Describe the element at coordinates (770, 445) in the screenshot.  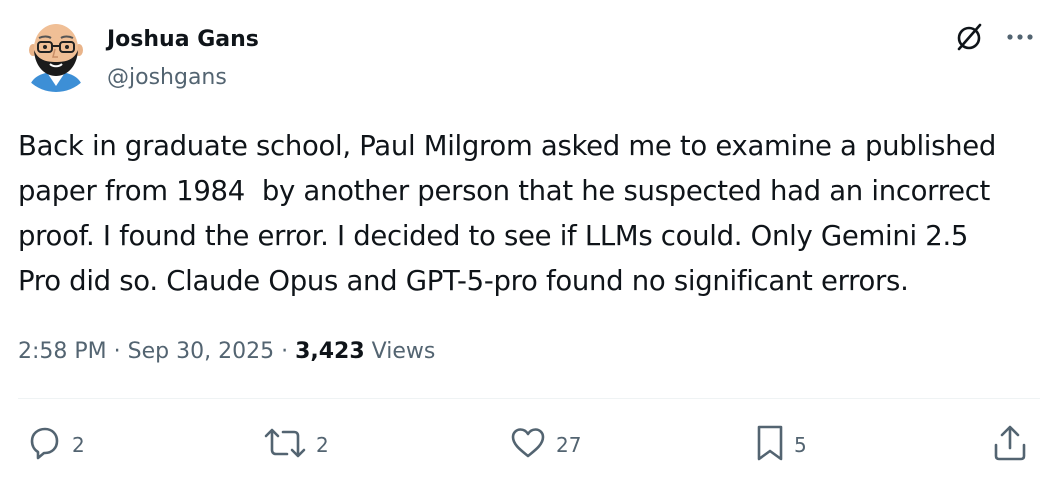
I see `bookmark-icon` at that location.